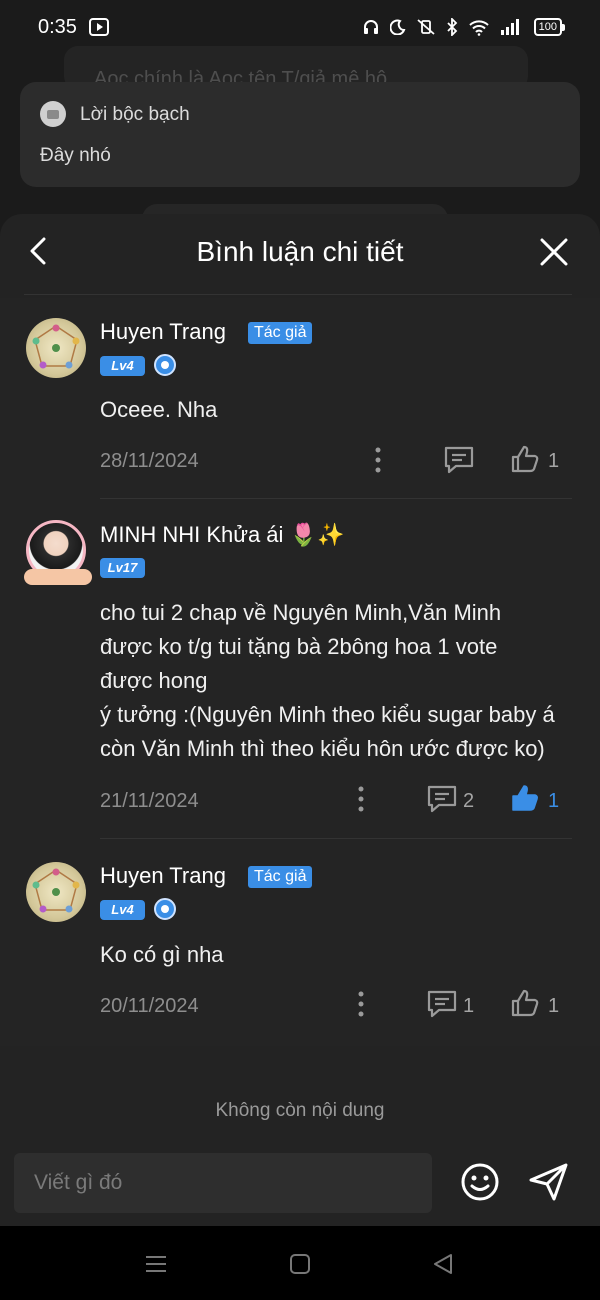  I want to click on sheet-header: Bình luận chi tiết, so click(300, 252).